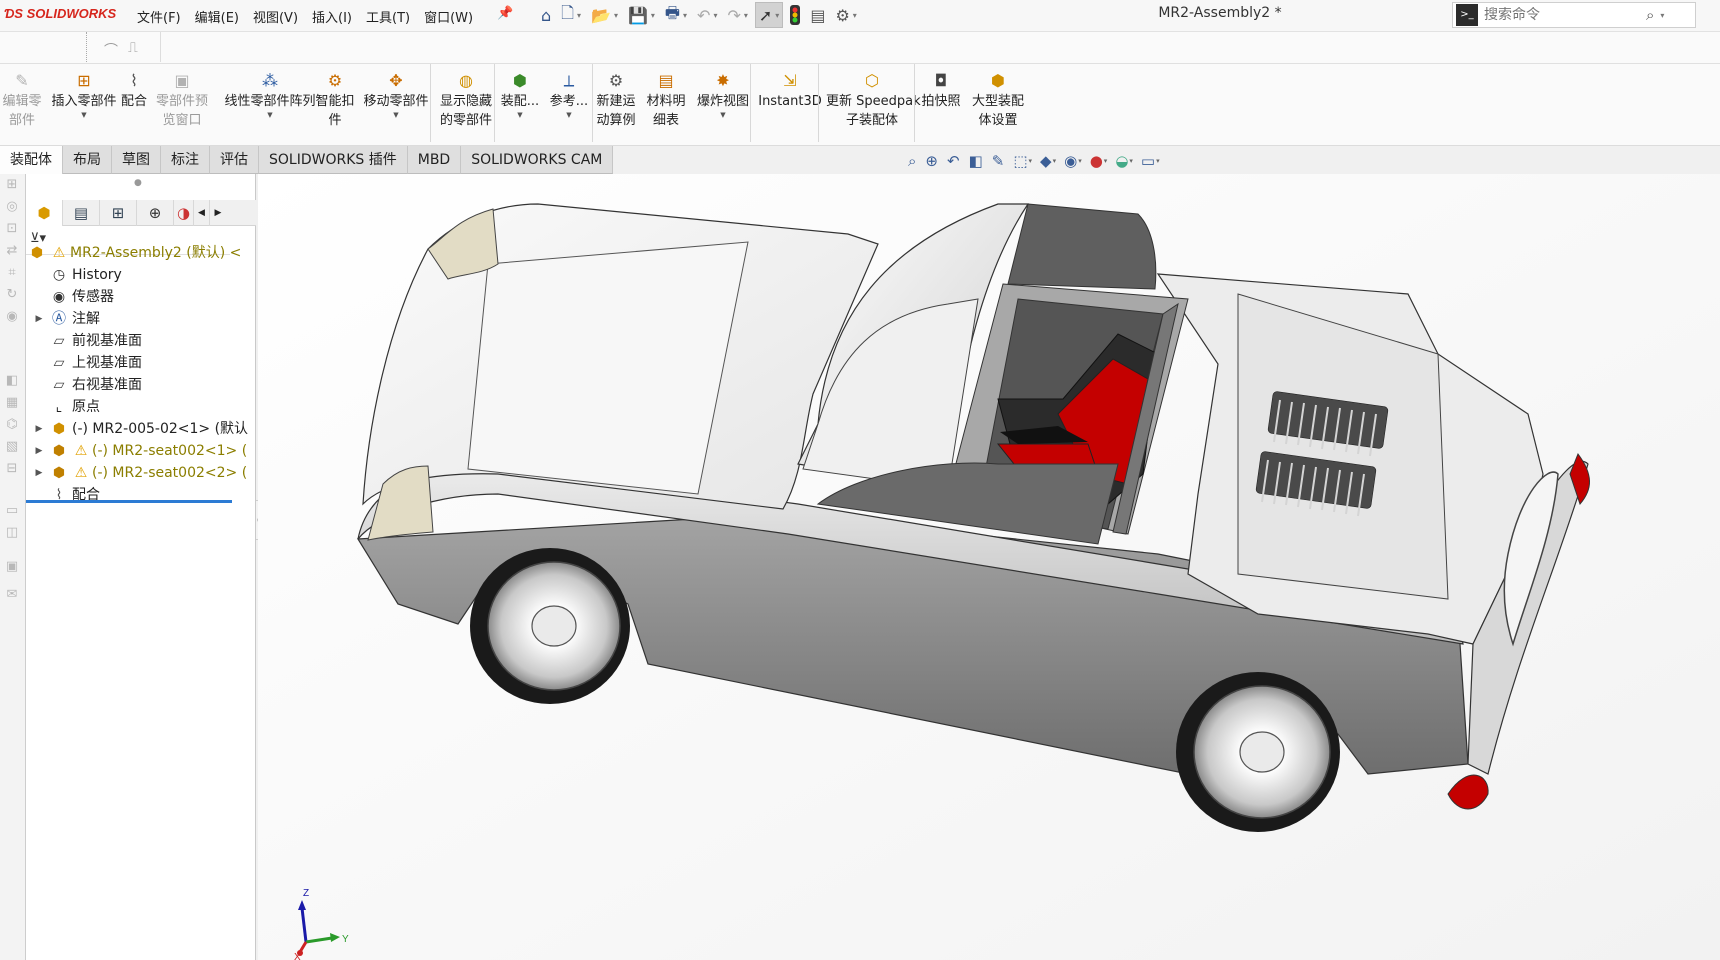 The image size is (1720, 960). I want to click on tree-item: ▱ 右视基准面, so click(141, 385).